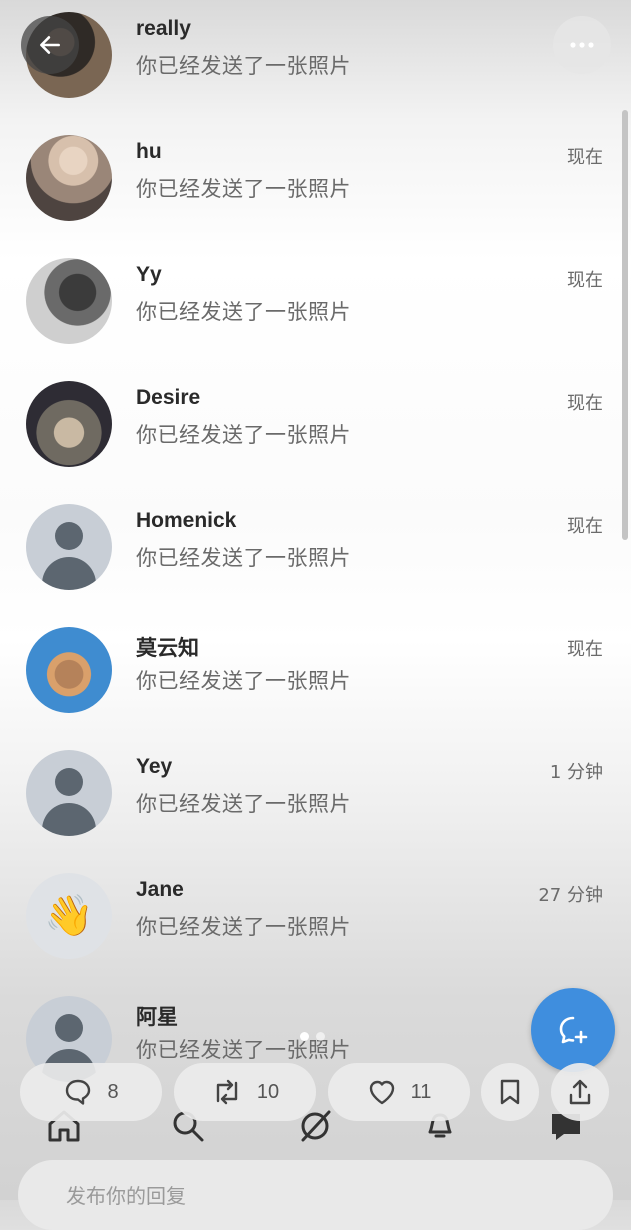  Describe the element at coordinates (576, 772) in the screenshot. I see `message-time: 1 分钟` at that location.